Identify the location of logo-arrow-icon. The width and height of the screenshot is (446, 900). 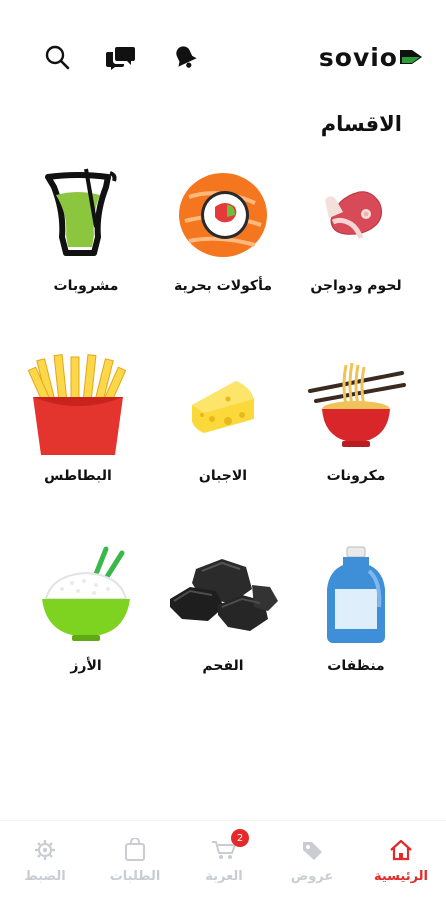
(411, 57).